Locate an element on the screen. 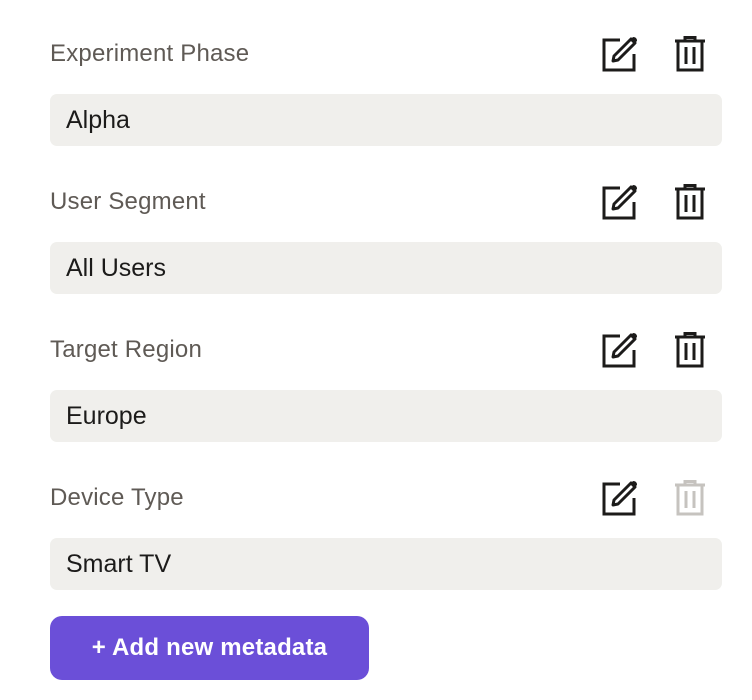 The image size is (752, 700). metadata-item-header: Experiment Phase is located at coordinates (386, 53).